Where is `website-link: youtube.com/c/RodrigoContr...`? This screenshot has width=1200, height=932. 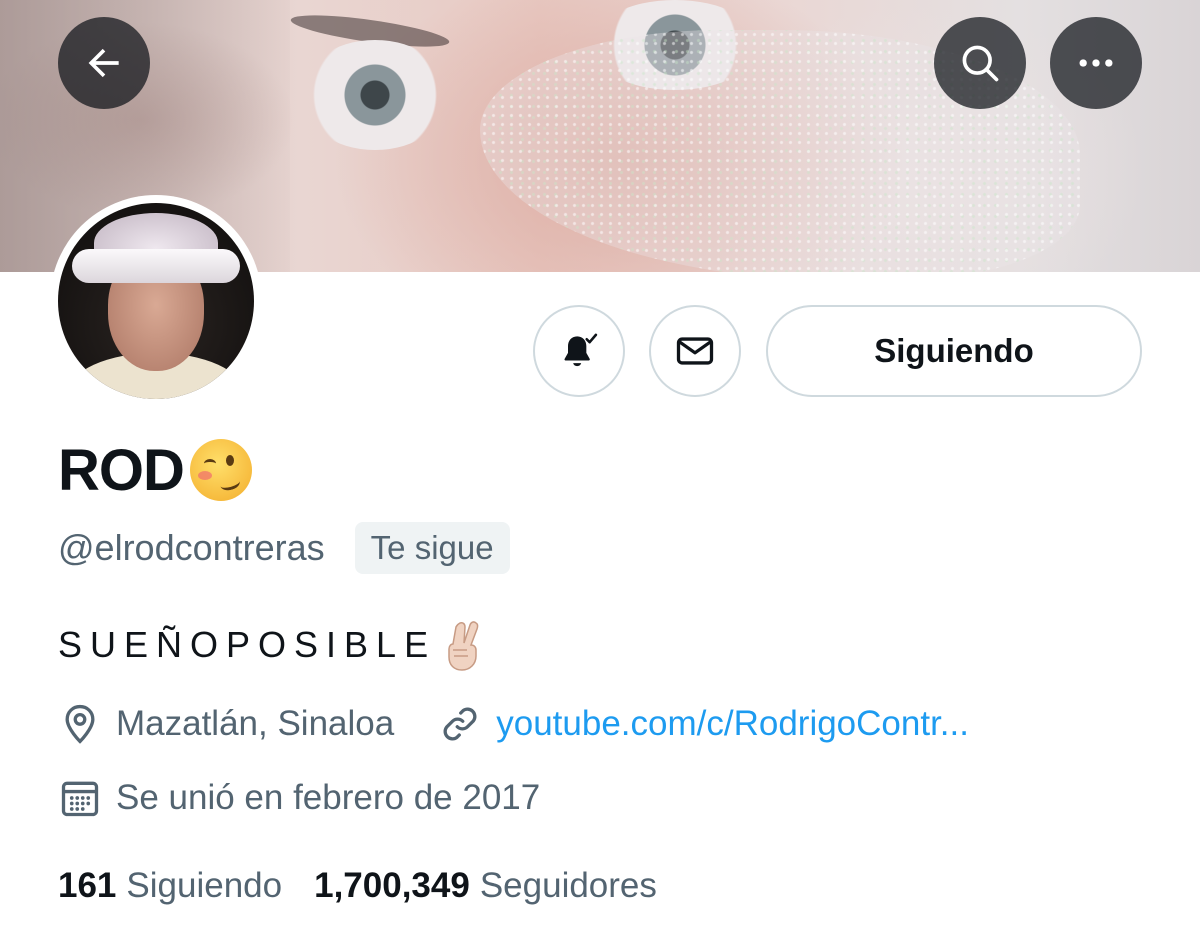 website-link: youtube.com/c/RodrigoContr... is located at coordinates (732, 724).